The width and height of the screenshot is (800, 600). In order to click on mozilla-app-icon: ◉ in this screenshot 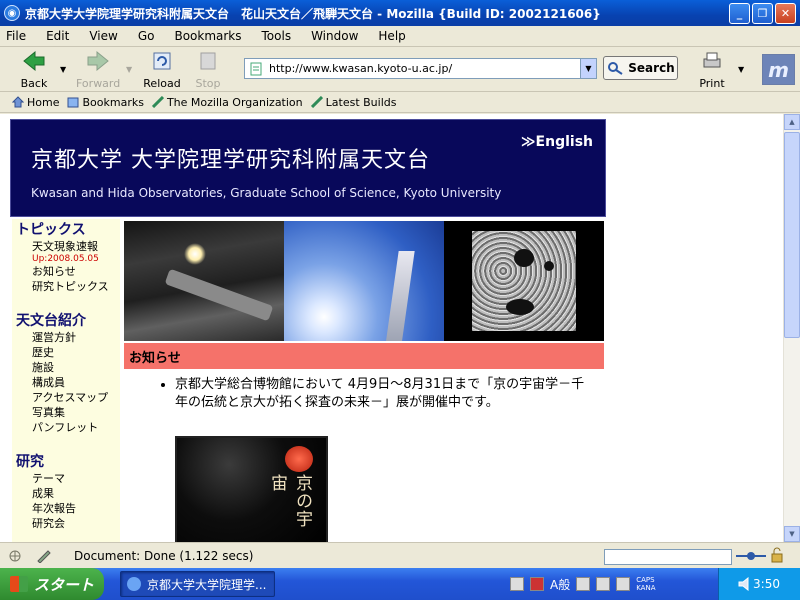, I will do `click(12, 13)`.